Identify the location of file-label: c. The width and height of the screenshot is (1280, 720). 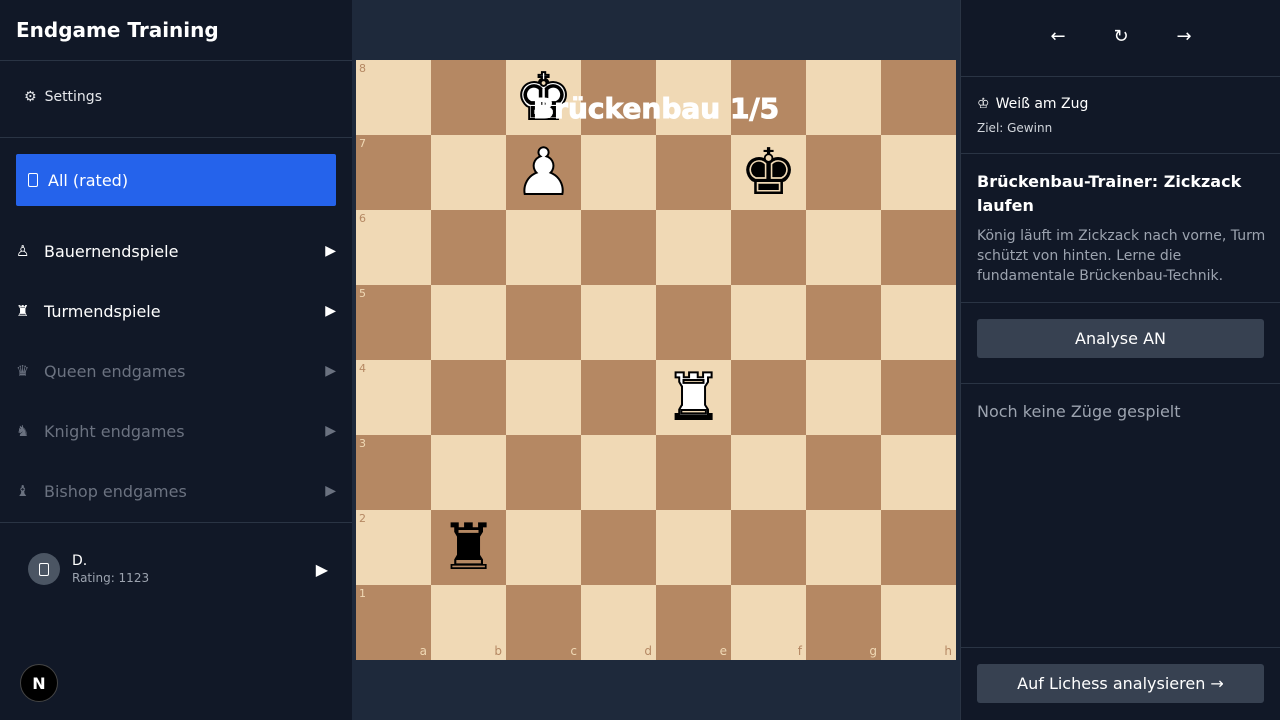
(573, 651).